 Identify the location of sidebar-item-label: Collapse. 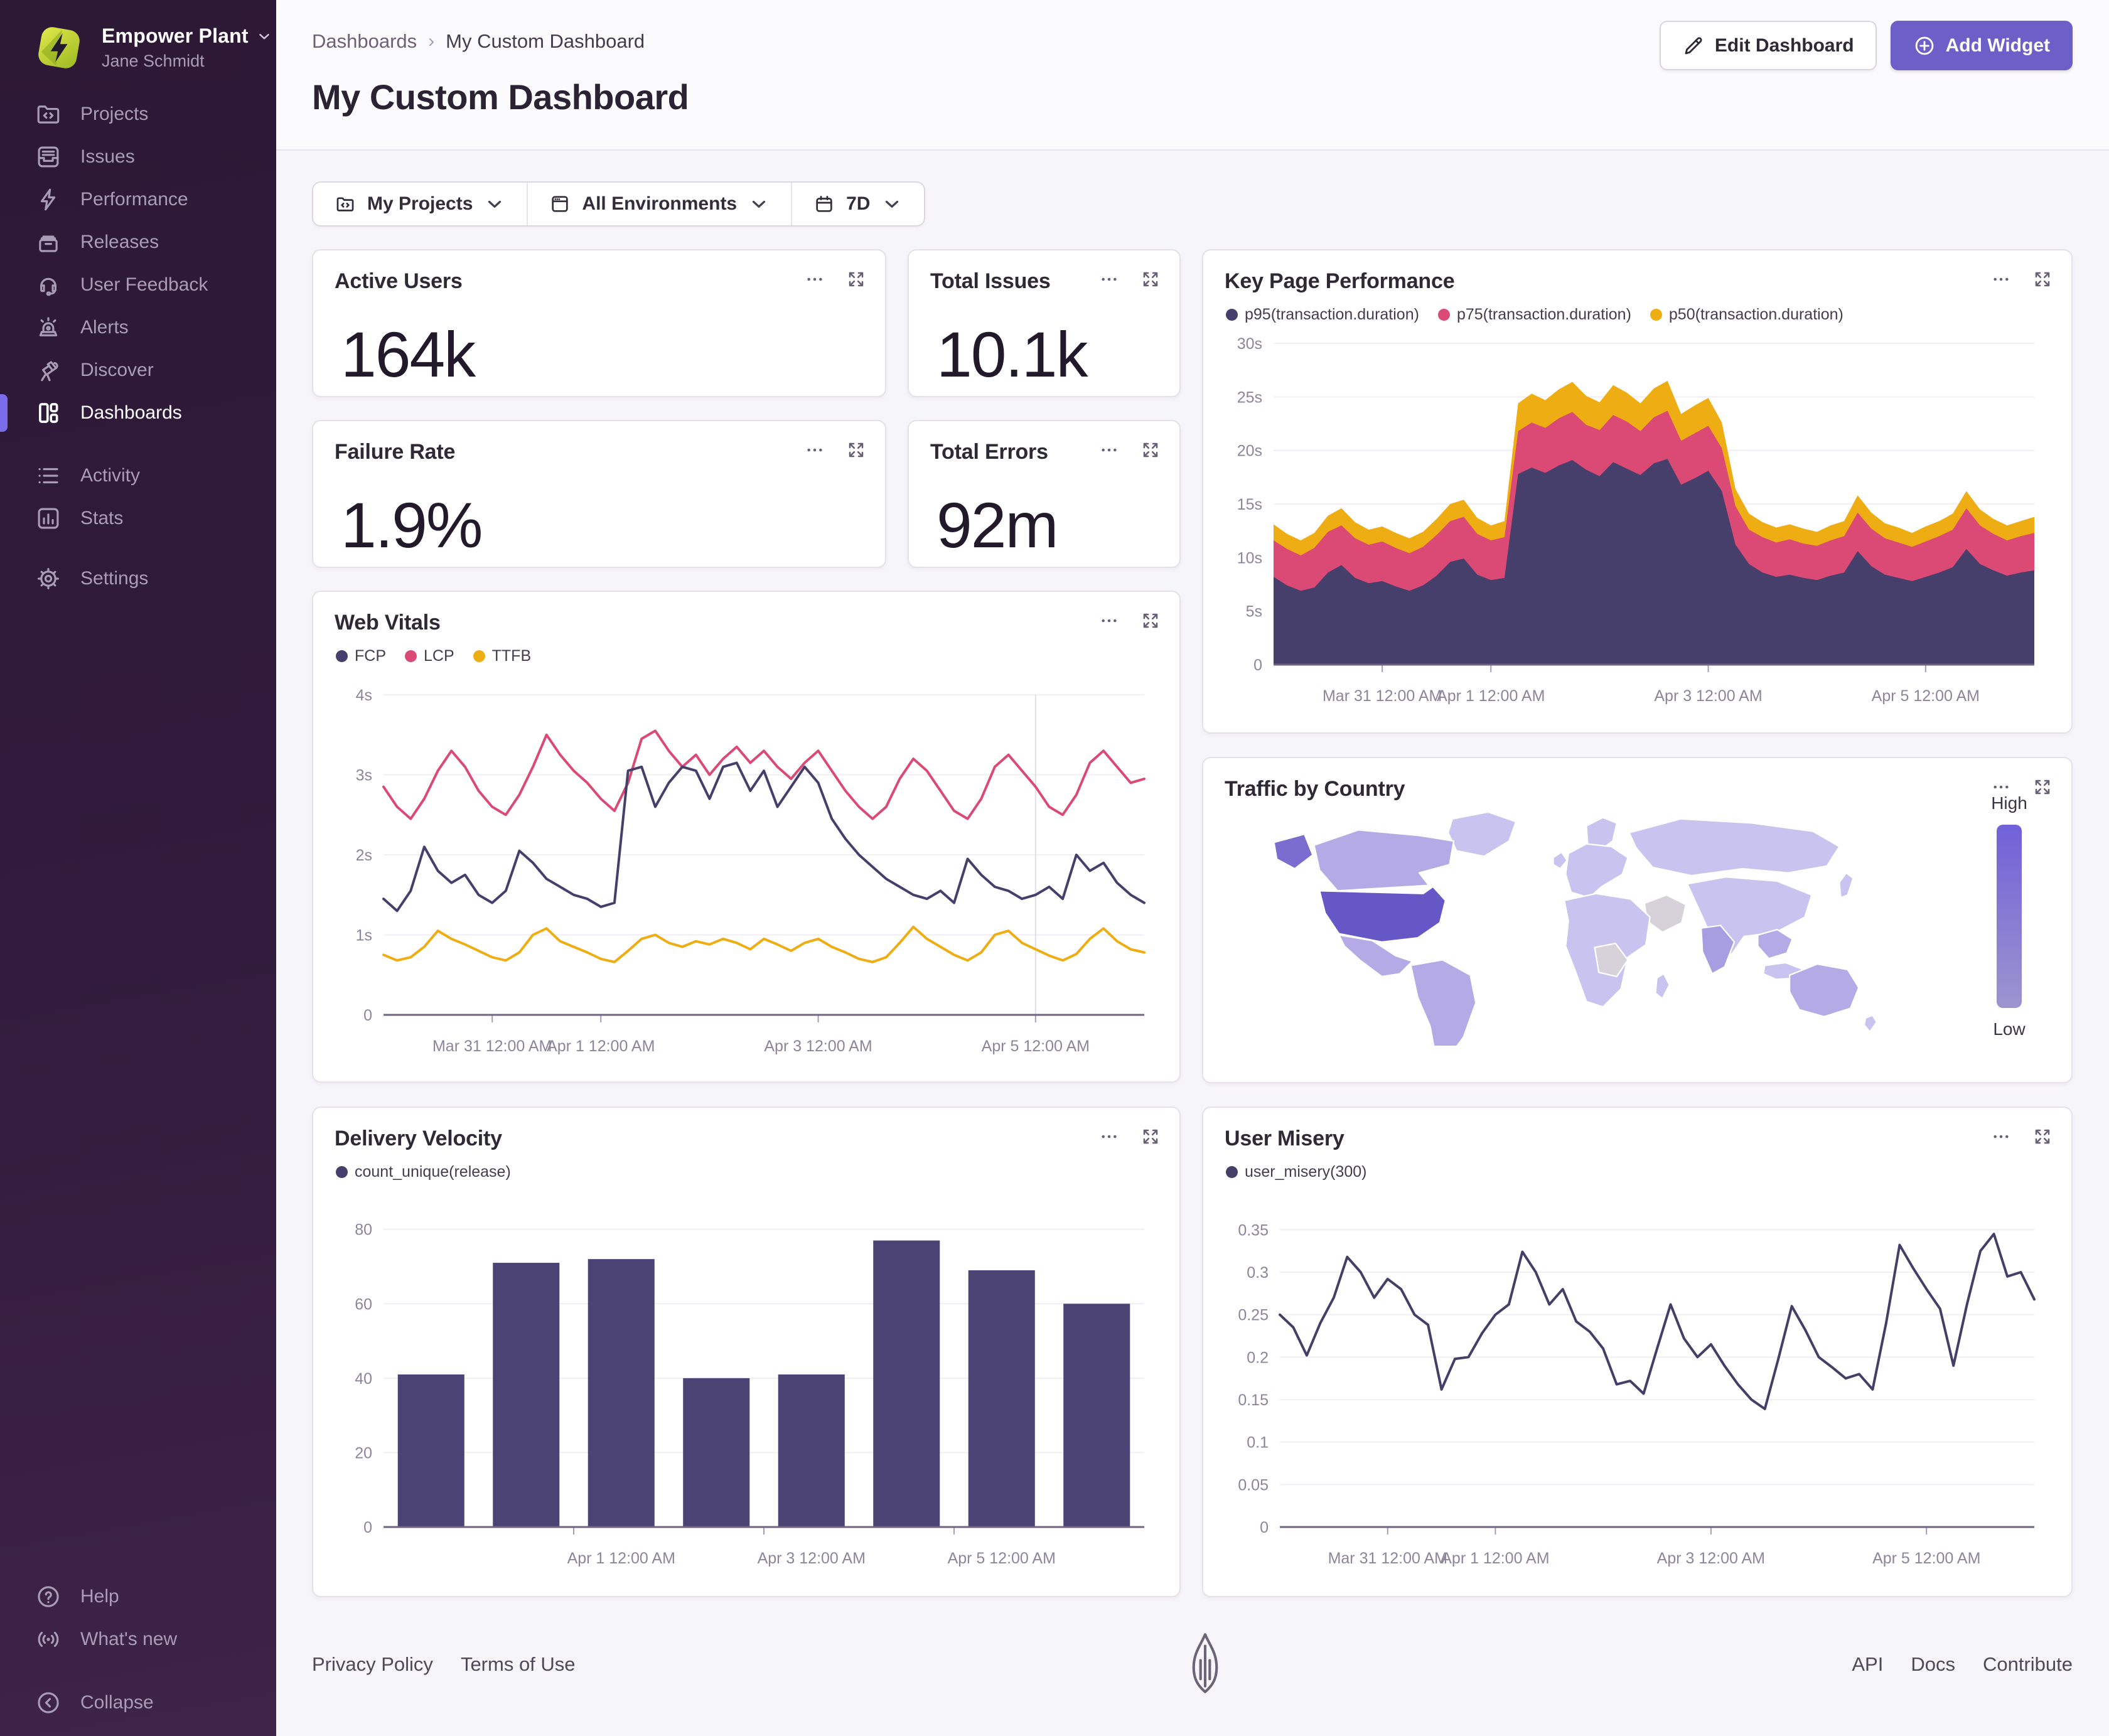
(117, 1702).